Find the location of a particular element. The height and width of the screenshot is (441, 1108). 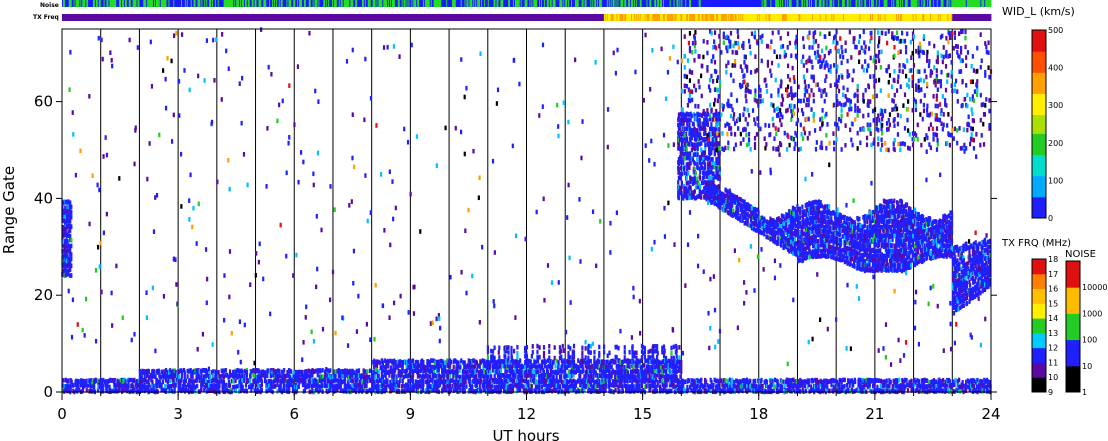

noise-strip-label: Noise is located at coordinates (49, 5).